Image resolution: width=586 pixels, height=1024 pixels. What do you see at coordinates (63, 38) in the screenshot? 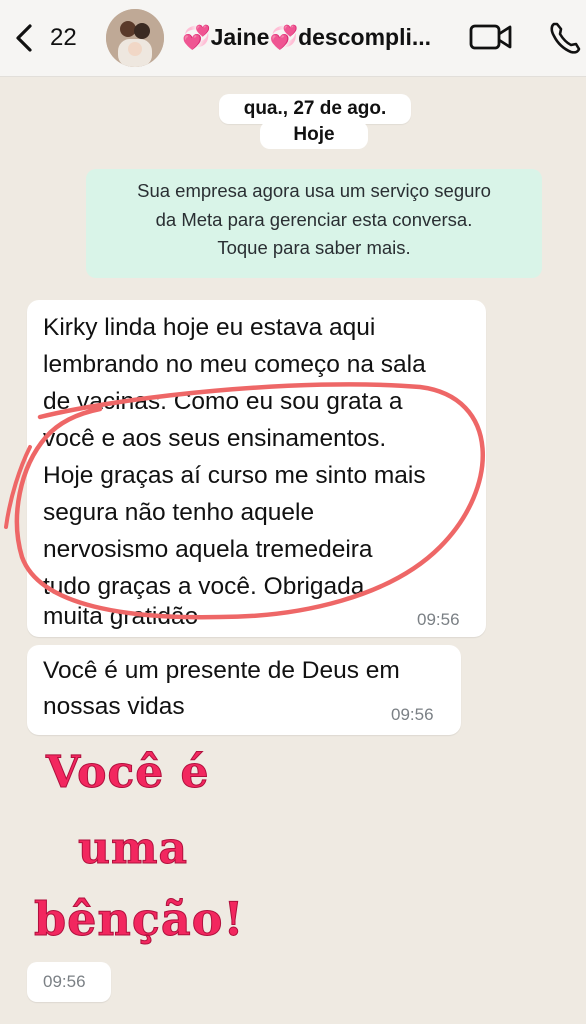
I see `unread-count: 22` at bounding box center [63, 38].